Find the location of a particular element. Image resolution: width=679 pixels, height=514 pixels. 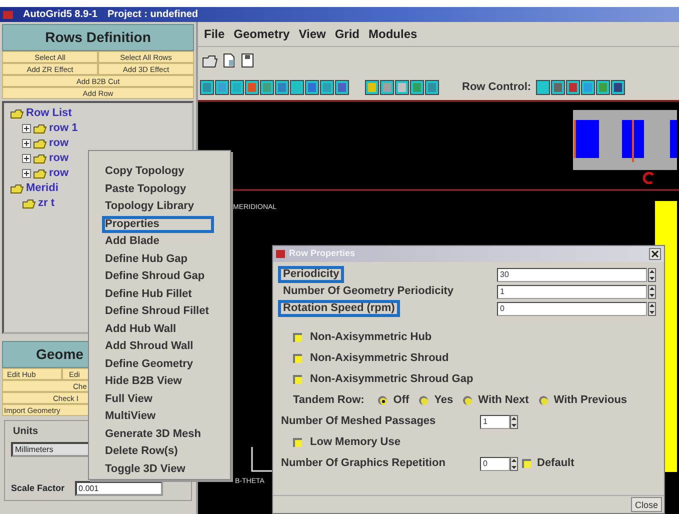

checkbox-label: Non-Axisymmetric Shroud Gap is located at coordinates (392, 380).